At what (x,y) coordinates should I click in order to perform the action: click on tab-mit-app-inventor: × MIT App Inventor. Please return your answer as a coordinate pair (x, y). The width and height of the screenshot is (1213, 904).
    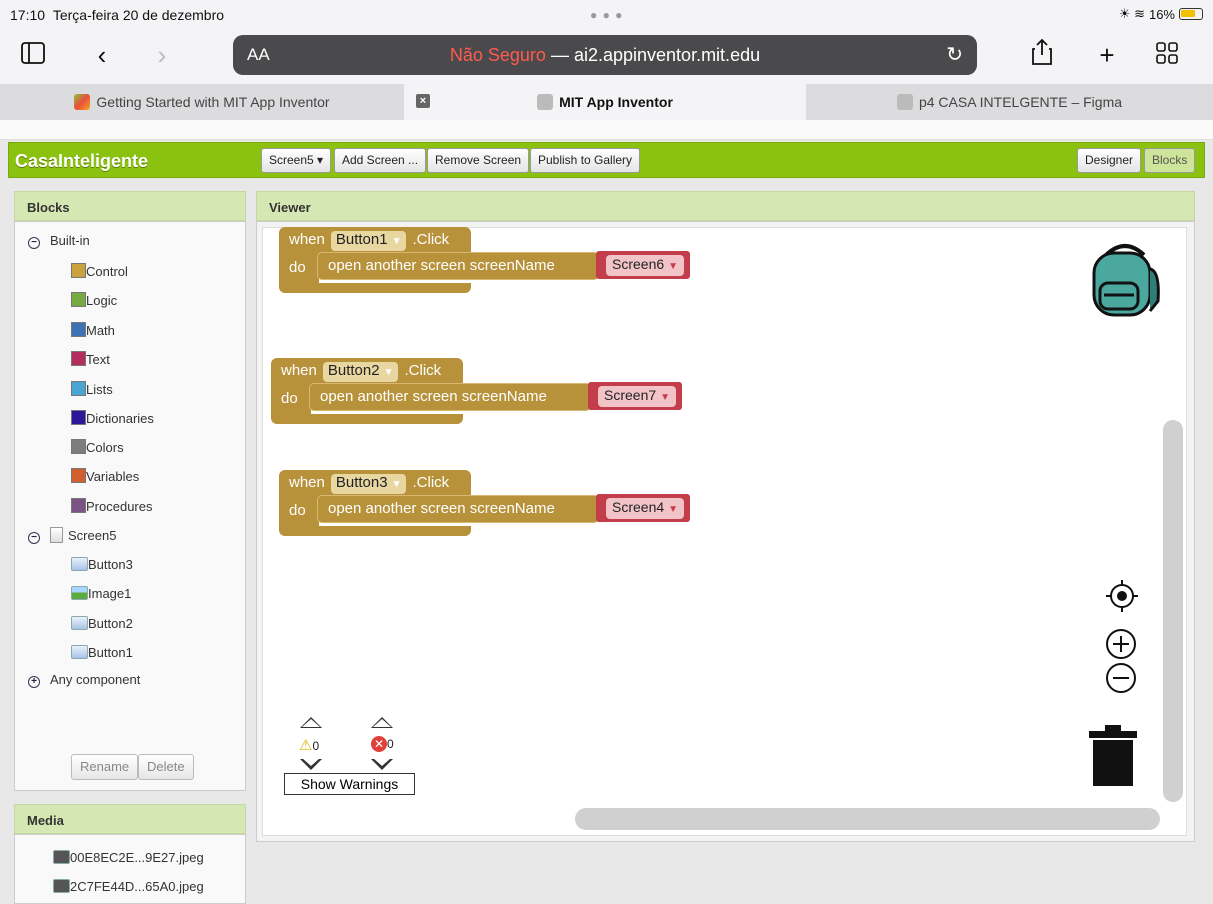
    Looking at the image, I should click on (605, 102).